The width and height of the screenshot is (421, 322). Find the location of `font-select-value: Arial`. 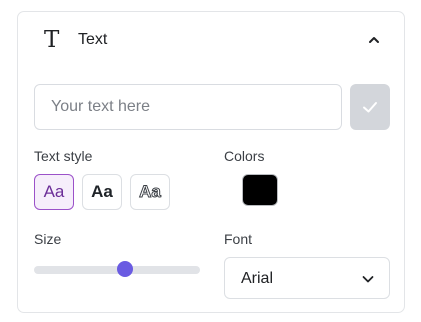

font-select-value: Arial is located at coordinates (257, 278).